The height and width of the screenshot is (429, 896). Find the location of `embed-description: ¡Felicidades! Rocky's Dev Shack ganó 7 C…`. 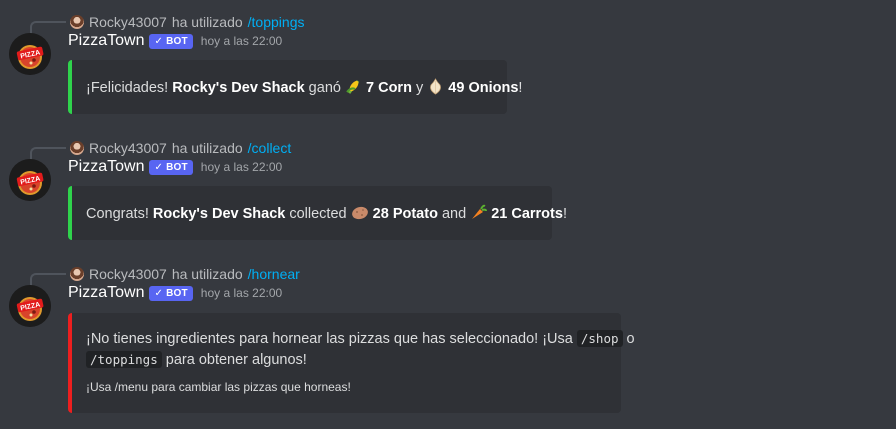

embed-description: ¡Felicidades! Rocky's Dev Shack ganó 7 C… is located at coordinates (304, 88).